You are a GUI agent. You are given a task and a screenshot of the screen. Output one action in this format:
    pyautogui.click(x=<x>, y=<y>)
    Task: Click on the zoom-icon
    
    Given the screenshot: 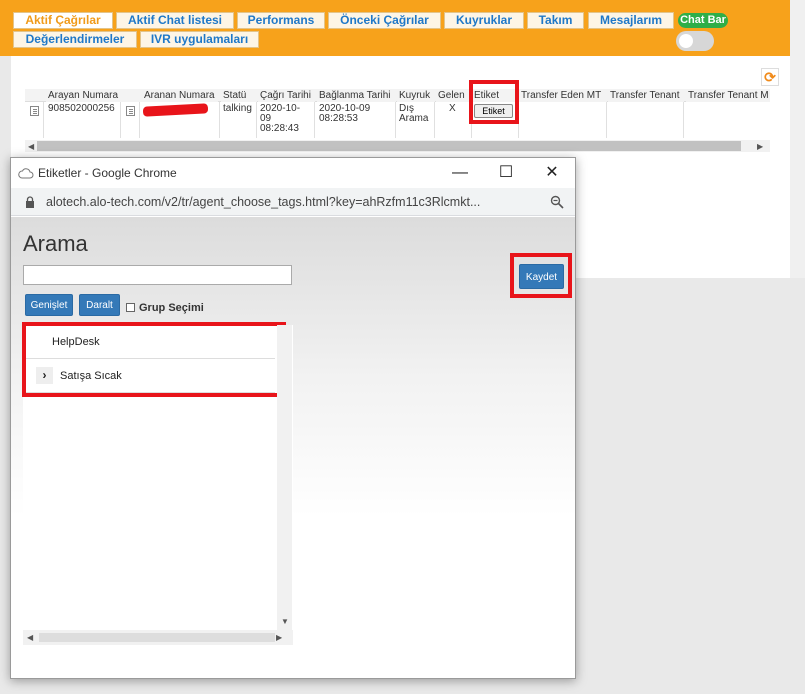 What is the action you would take?
    pyautogui.click(x=557, y=202)
    